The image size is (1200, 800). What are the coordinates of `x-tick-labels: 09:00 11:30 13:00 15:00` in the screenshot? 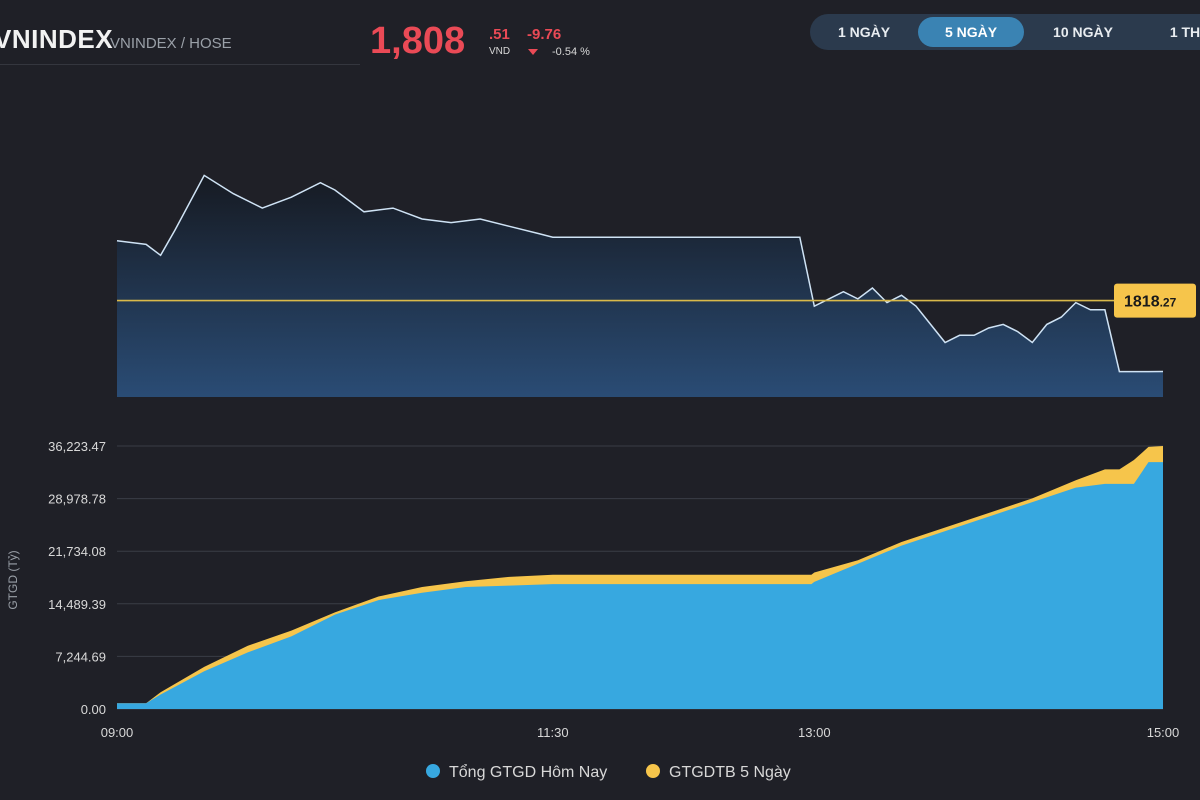 It's located at (640, 732).